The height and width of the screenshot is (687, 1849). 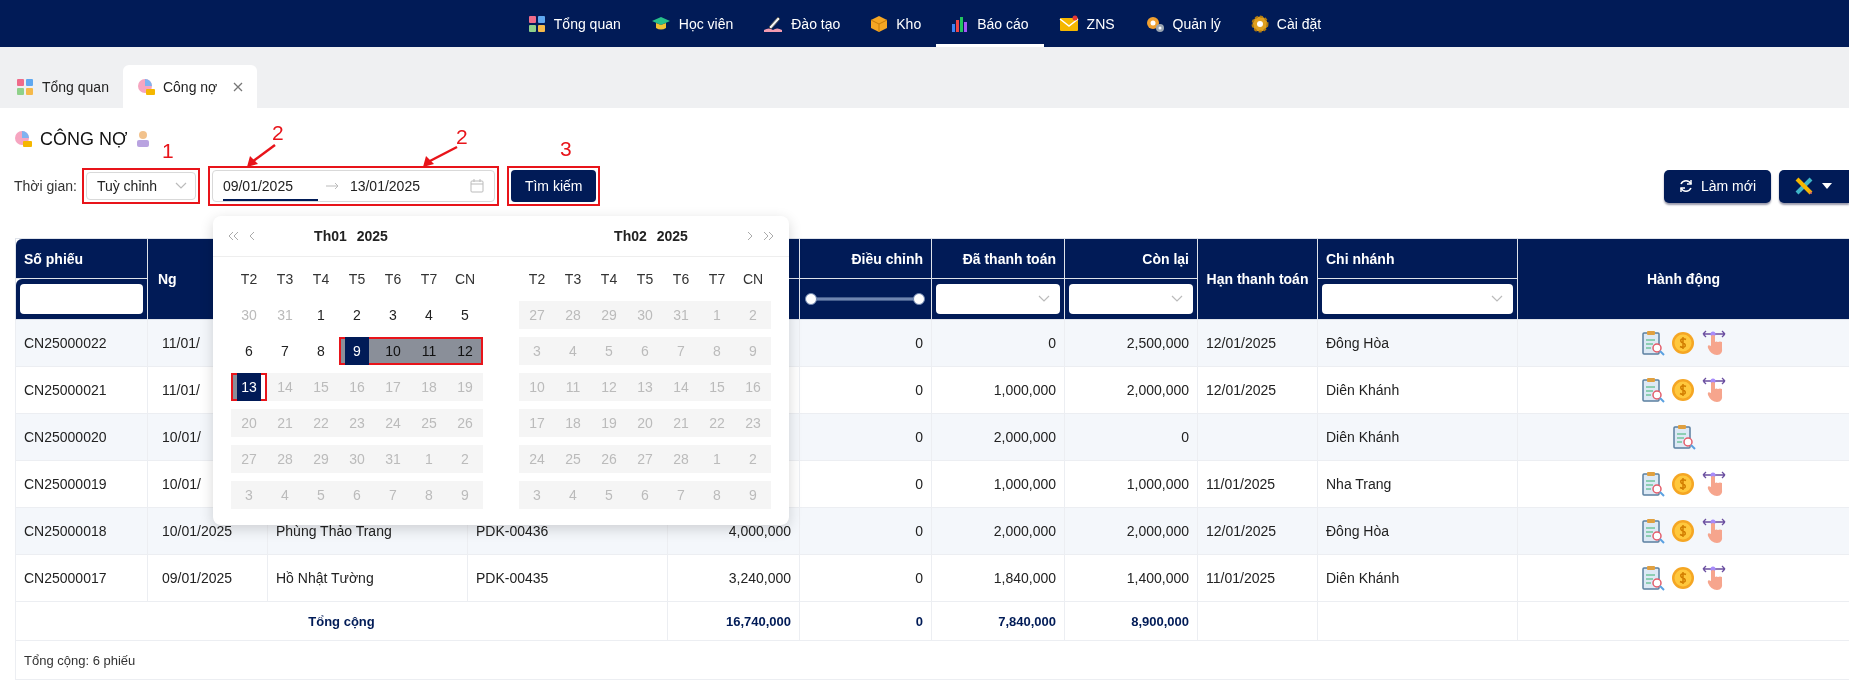 I want to click on tools-dropdown-button, so click(x=1814, y=186).